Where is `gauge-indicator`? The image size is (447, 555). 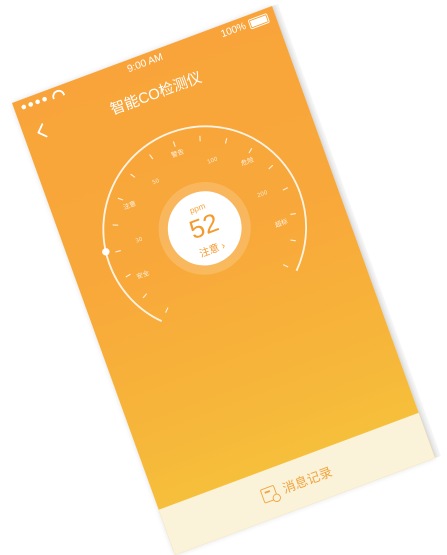
gauge-indicator is located at coordinates (106, 252).